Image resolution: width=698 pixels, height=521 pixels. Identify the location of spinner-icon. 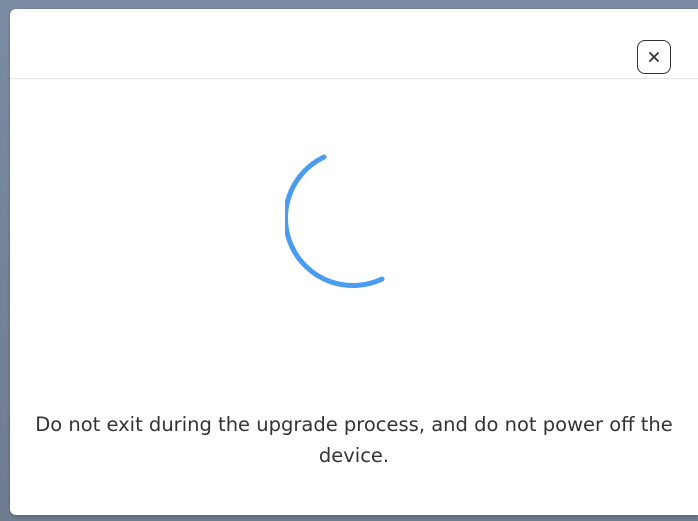
(333, 221).